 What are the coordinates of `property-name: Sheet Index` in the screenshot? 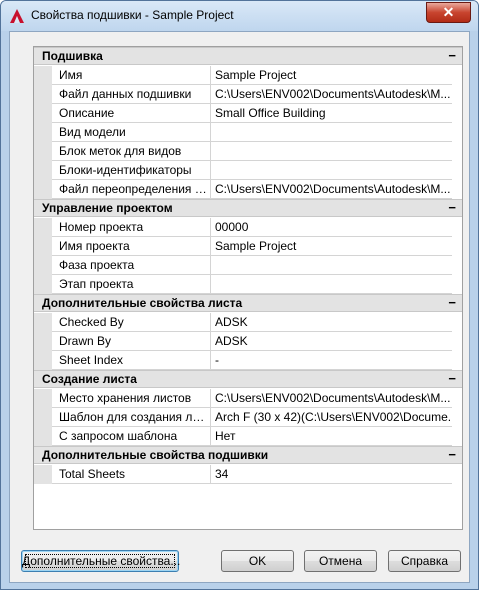 It's located at (131, 360).